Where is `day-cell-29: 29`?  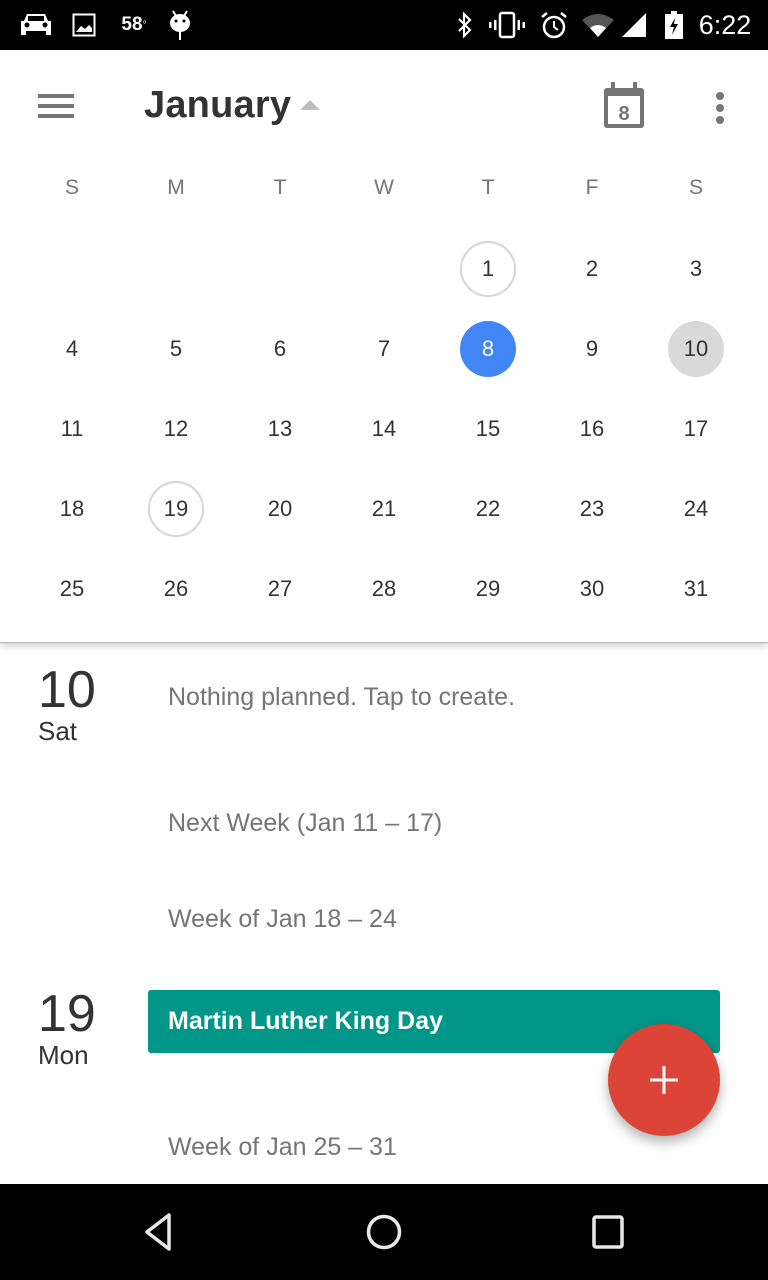
day-cell-29: 29 is located at coordinates (488, 589).